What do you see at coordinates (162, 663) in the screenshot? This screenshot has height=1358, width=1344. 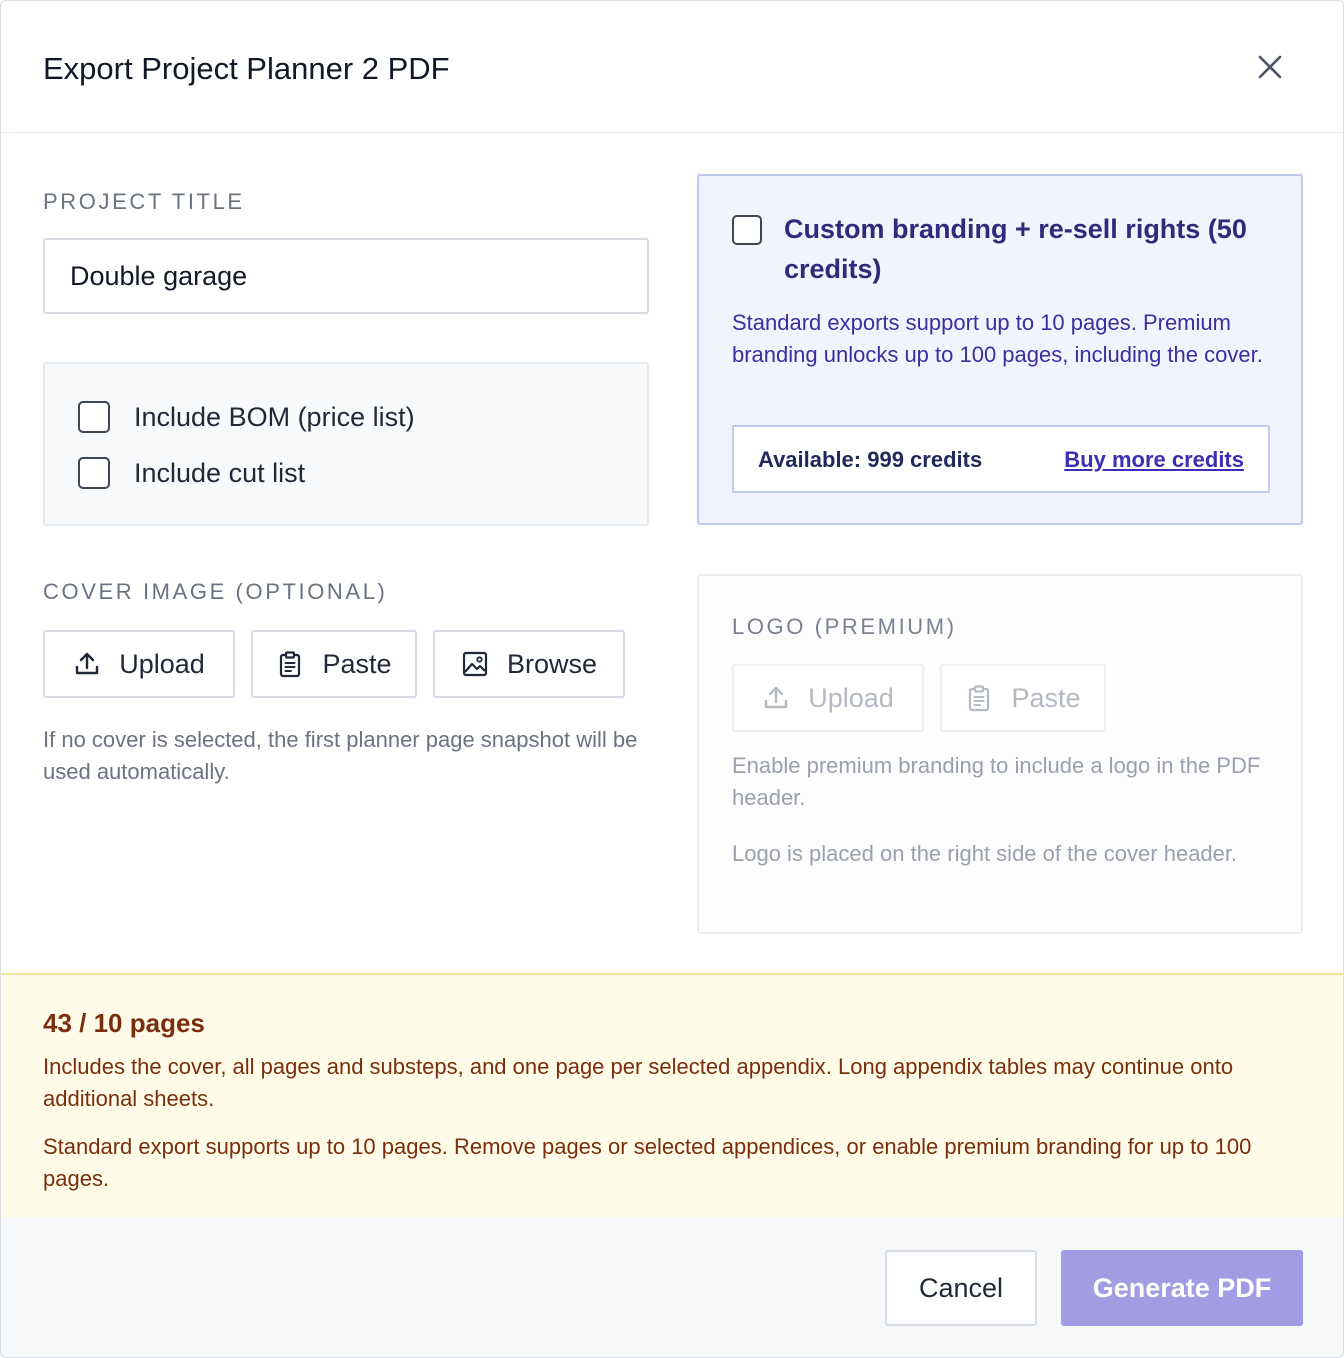 I see `cover-upload-label: Upload` at bounding box center [162, 663].